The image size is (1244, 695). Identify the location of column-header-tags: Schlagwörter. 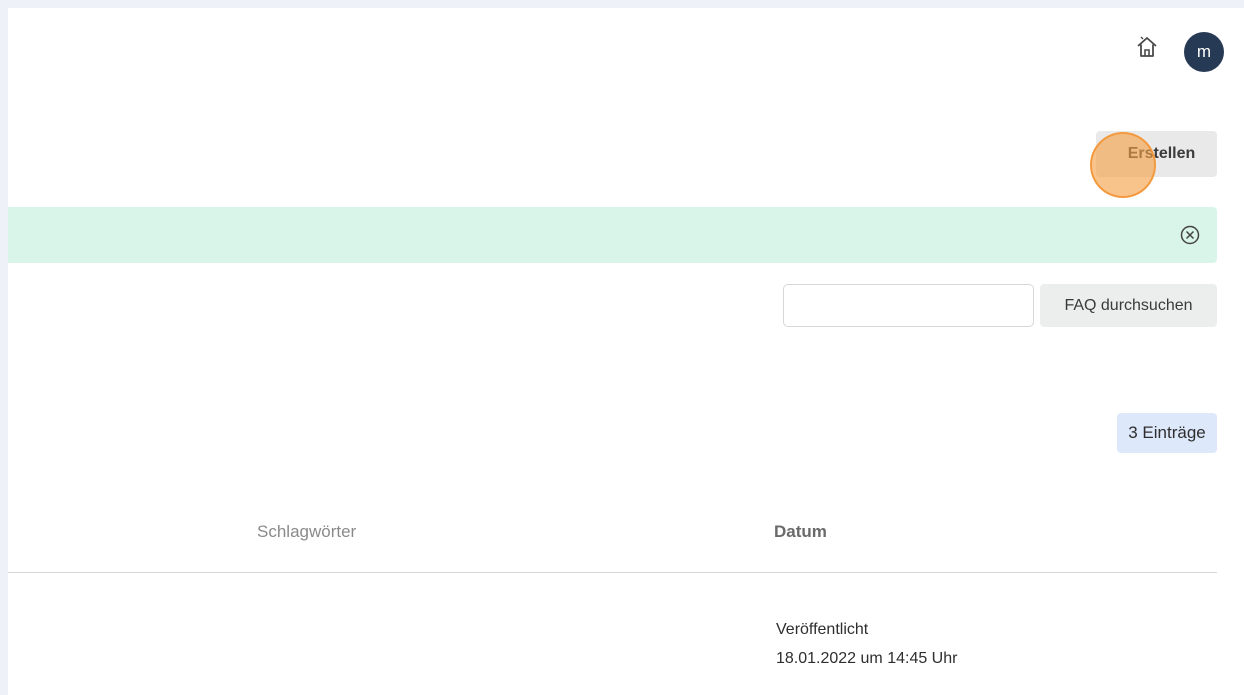
(306, 532).